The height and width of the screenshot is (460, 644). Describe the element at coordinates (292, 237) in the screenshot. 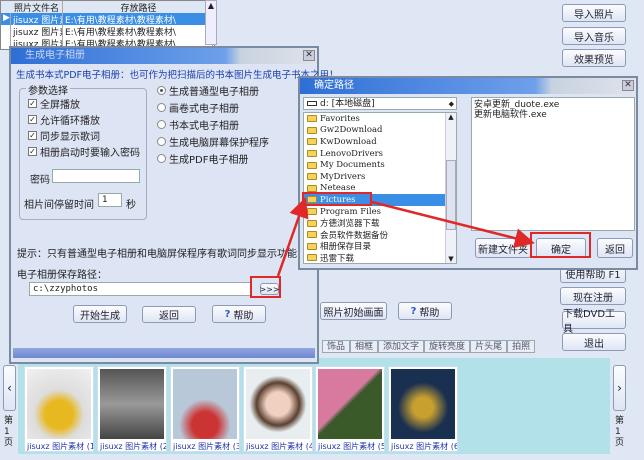

I see `arrow-to-pictures` at that location.